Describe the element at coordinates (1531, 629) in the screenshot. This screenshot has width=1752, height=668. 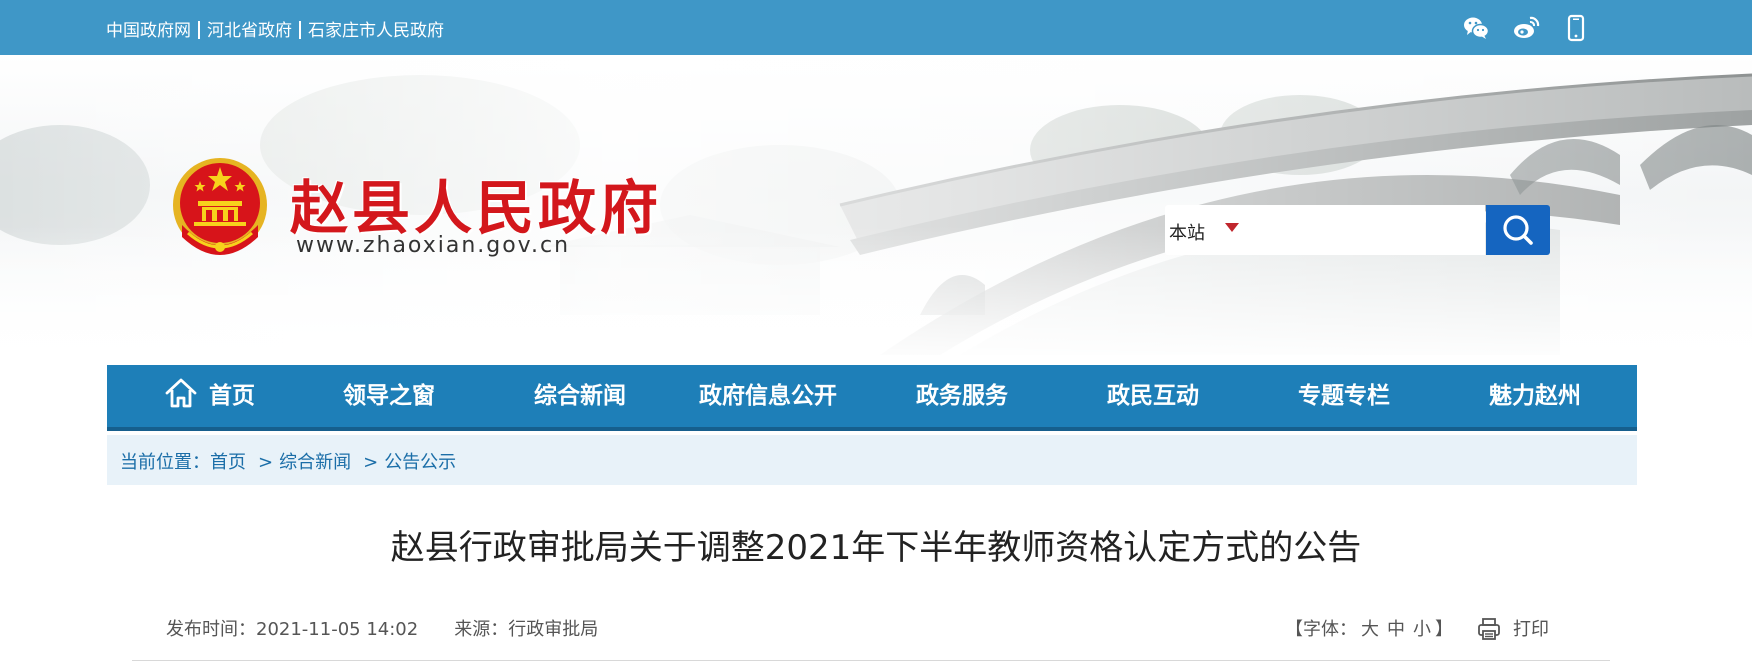
I see `print-link: 打印` at that location.